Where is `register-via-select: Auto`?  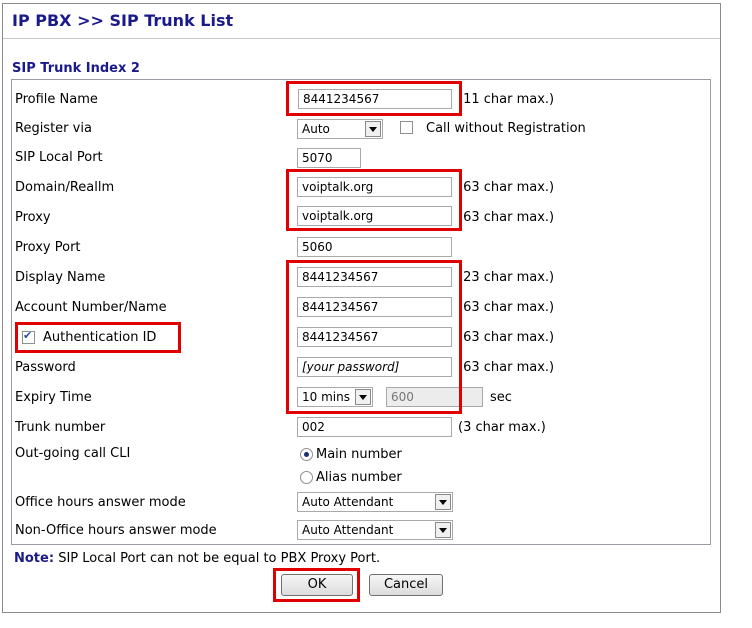
register-via-select: Auto is located at coordinates (340, 129).